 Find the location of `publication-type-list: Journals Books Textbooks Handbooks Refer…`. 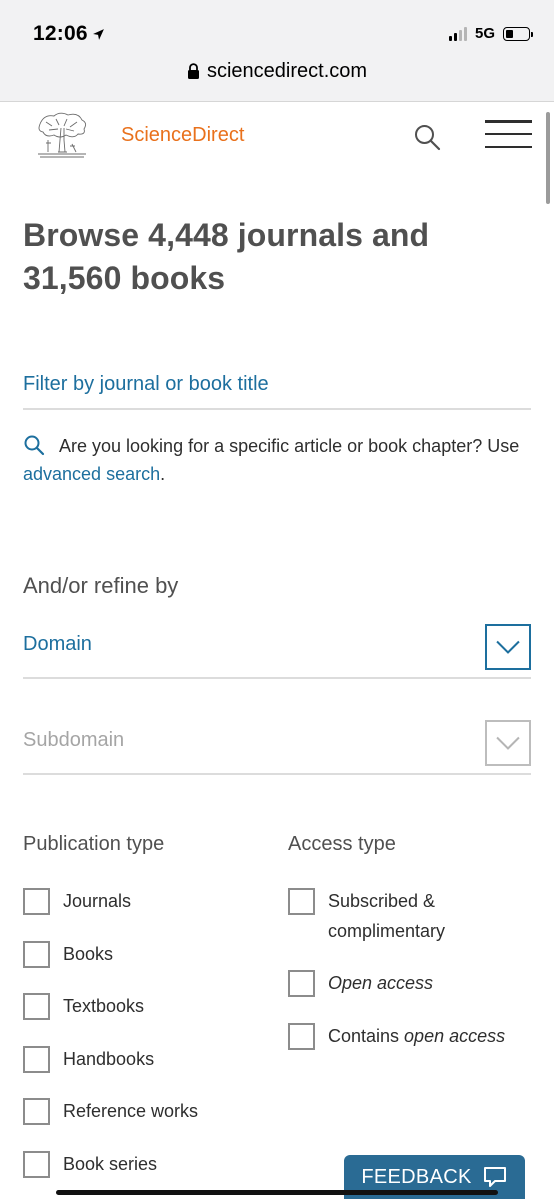

publication-type-list: Journals Books Textbooks Handbooks Refer… is located at coordinates (110, 1043).